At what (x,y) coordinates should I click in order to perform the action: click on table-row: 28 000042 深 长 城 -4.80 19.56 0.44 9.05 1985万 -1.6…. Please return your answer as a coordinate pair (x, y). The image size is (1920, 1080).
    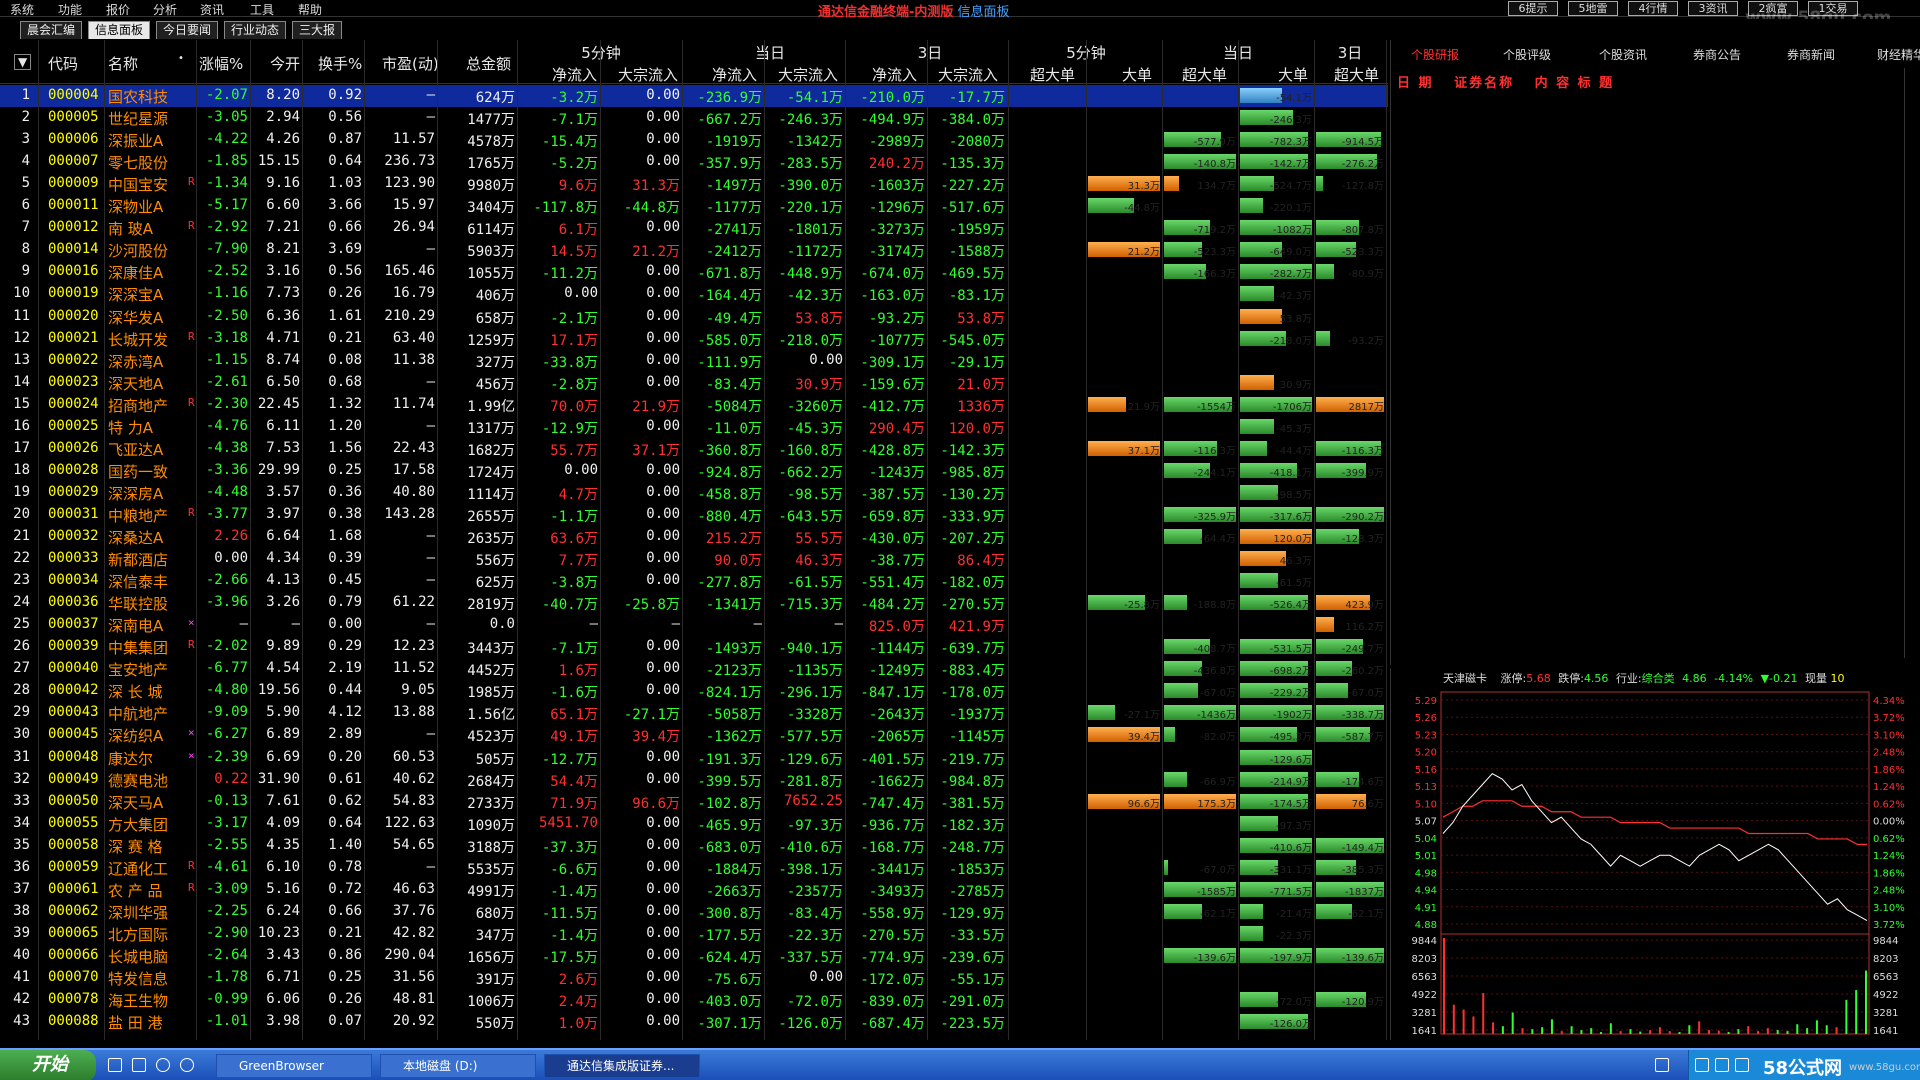
    Looking at the image, I should click on (694, 691).